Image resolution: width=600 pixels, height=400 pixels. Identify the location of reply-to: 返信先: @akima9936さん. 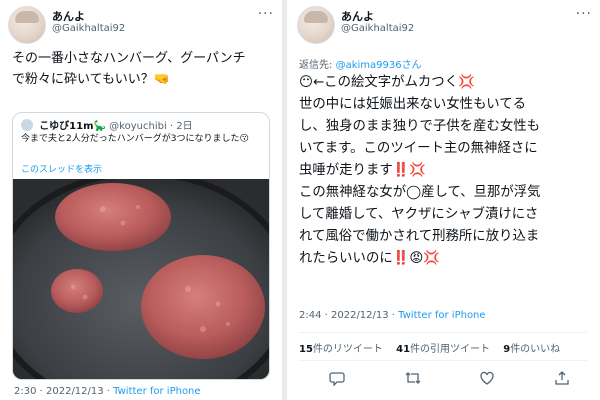
(360, 63).